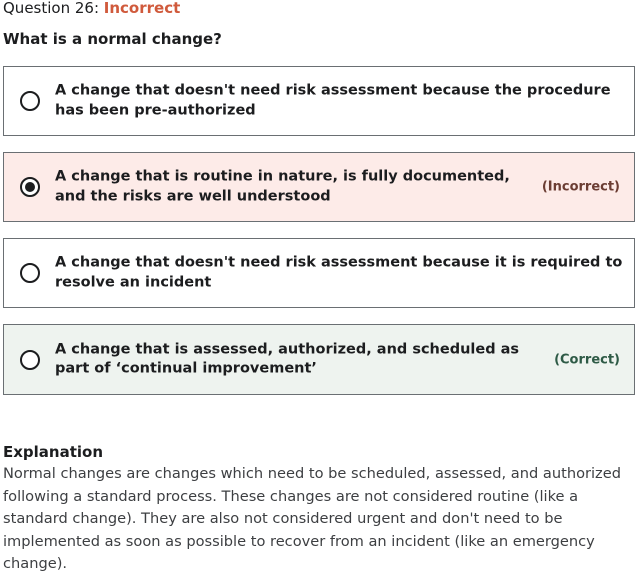 The height and width of the screenshot is (576, 642). Describe the element at coordinates (53, 452) in the screenshot. I see `explanation-title: Explanation` at that location.